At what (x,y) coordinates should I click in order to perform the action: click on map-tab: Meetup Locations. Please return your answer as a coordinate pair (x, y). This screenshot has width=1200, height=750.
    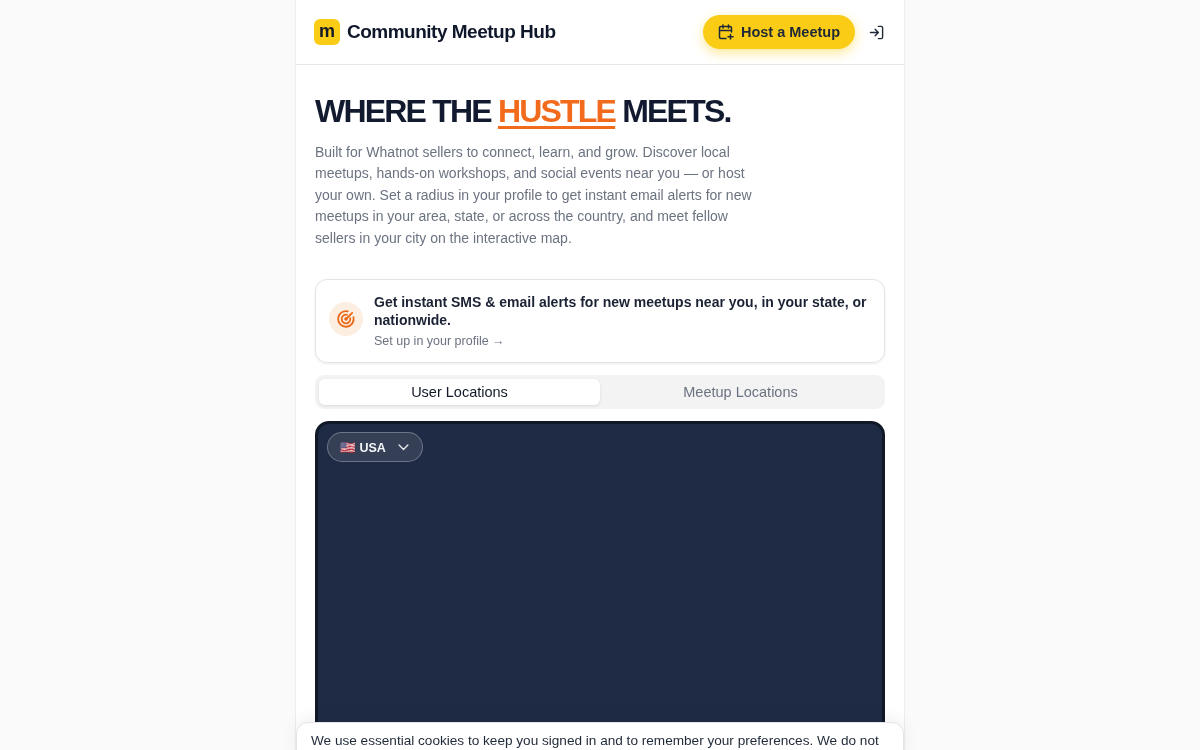
    Looking at the image, I should click on (740, 392).